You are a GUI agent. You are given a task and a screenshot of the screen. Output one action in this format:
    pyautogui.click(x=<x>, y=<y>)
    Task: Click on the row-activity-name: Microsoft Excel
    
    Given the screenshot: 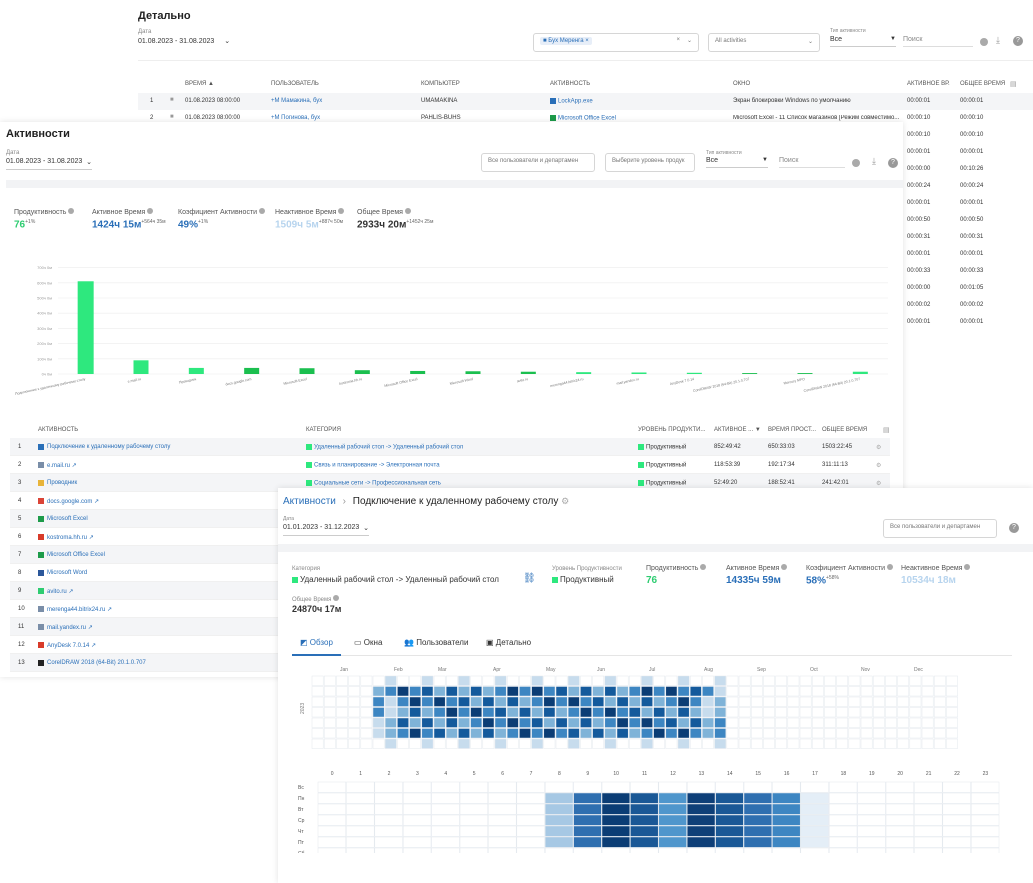 What is the action you would take?
    pyautogui.click(x=67, y=519)
    